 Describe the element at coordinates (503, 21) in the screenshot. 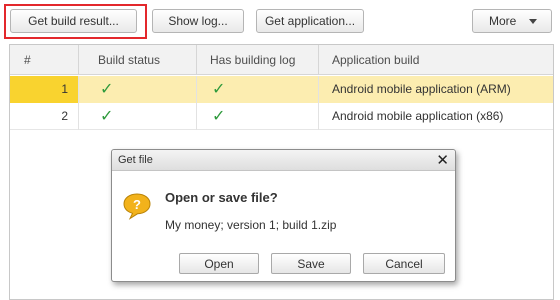

I see `more-button-label: More` at that location.